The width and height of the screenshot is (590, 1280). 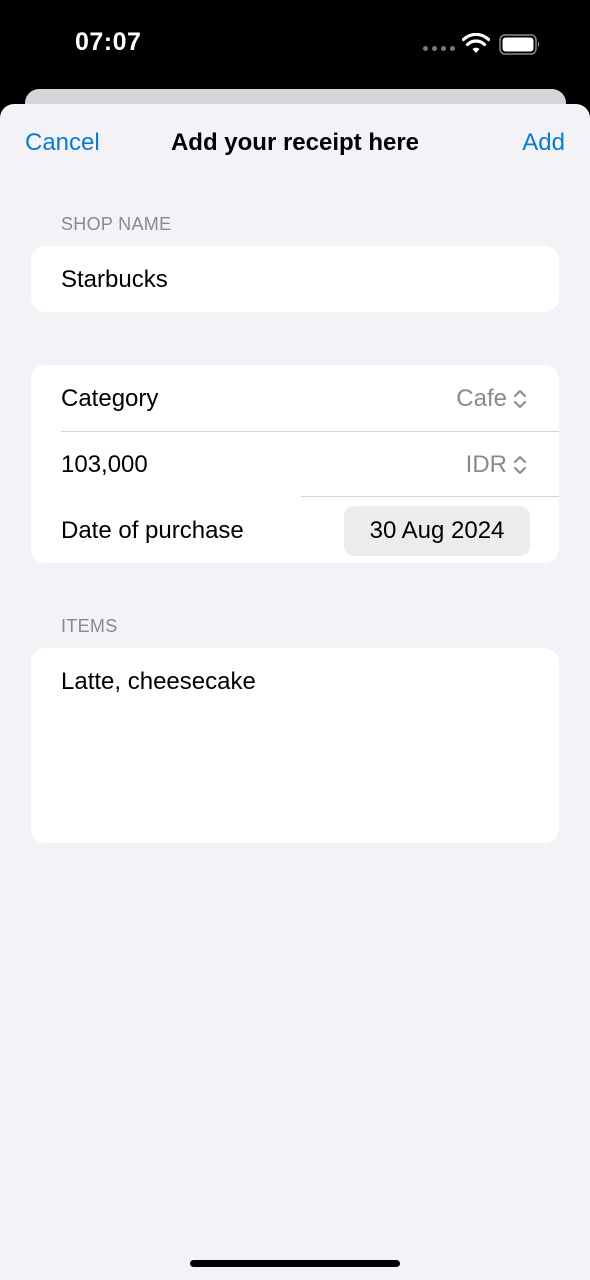 I want to click on cellular-signal-icon, so click(x=439, y=48).